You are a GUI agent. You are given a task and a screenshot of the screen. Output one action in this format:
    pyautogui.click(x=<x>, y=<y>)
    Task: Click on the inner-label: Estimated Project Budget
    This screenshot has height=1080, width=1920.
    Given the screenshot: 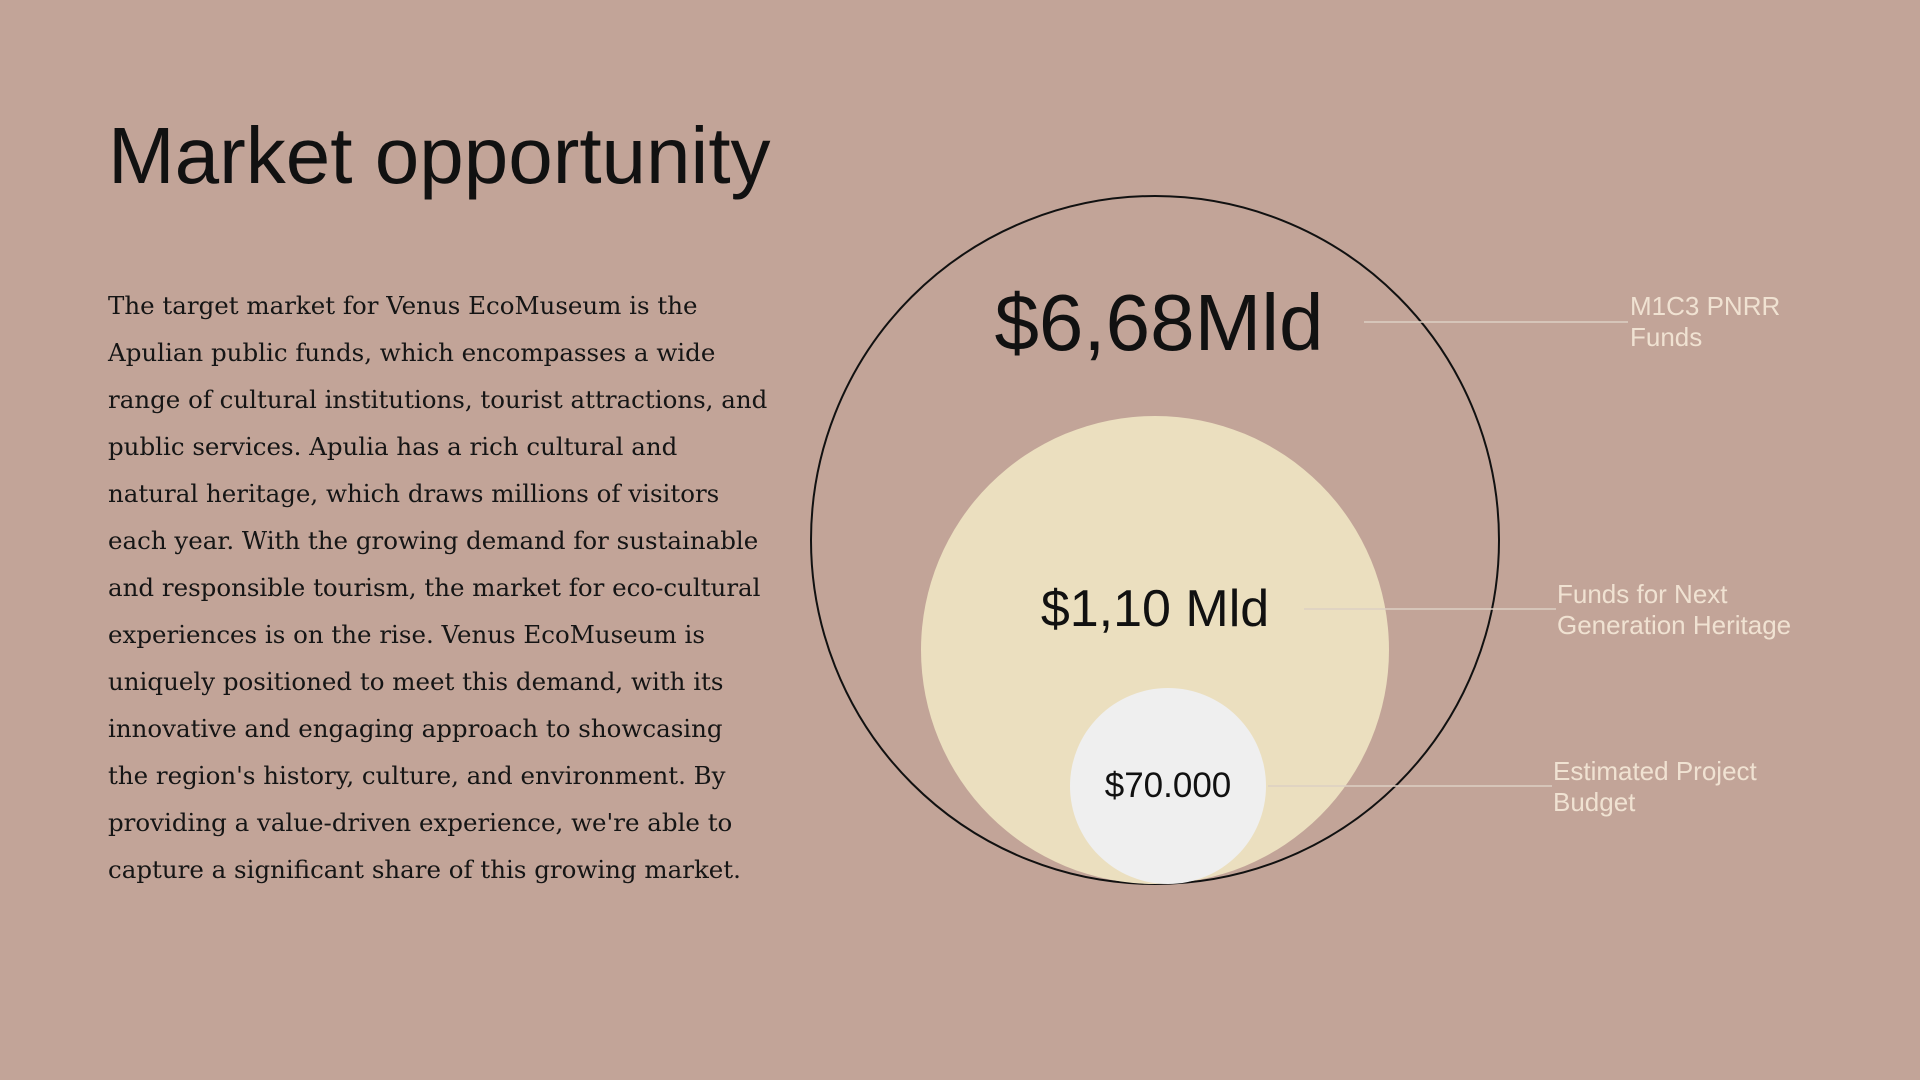 What is the action you would take?
    pyautogui.click(x=1658, y=786)
    